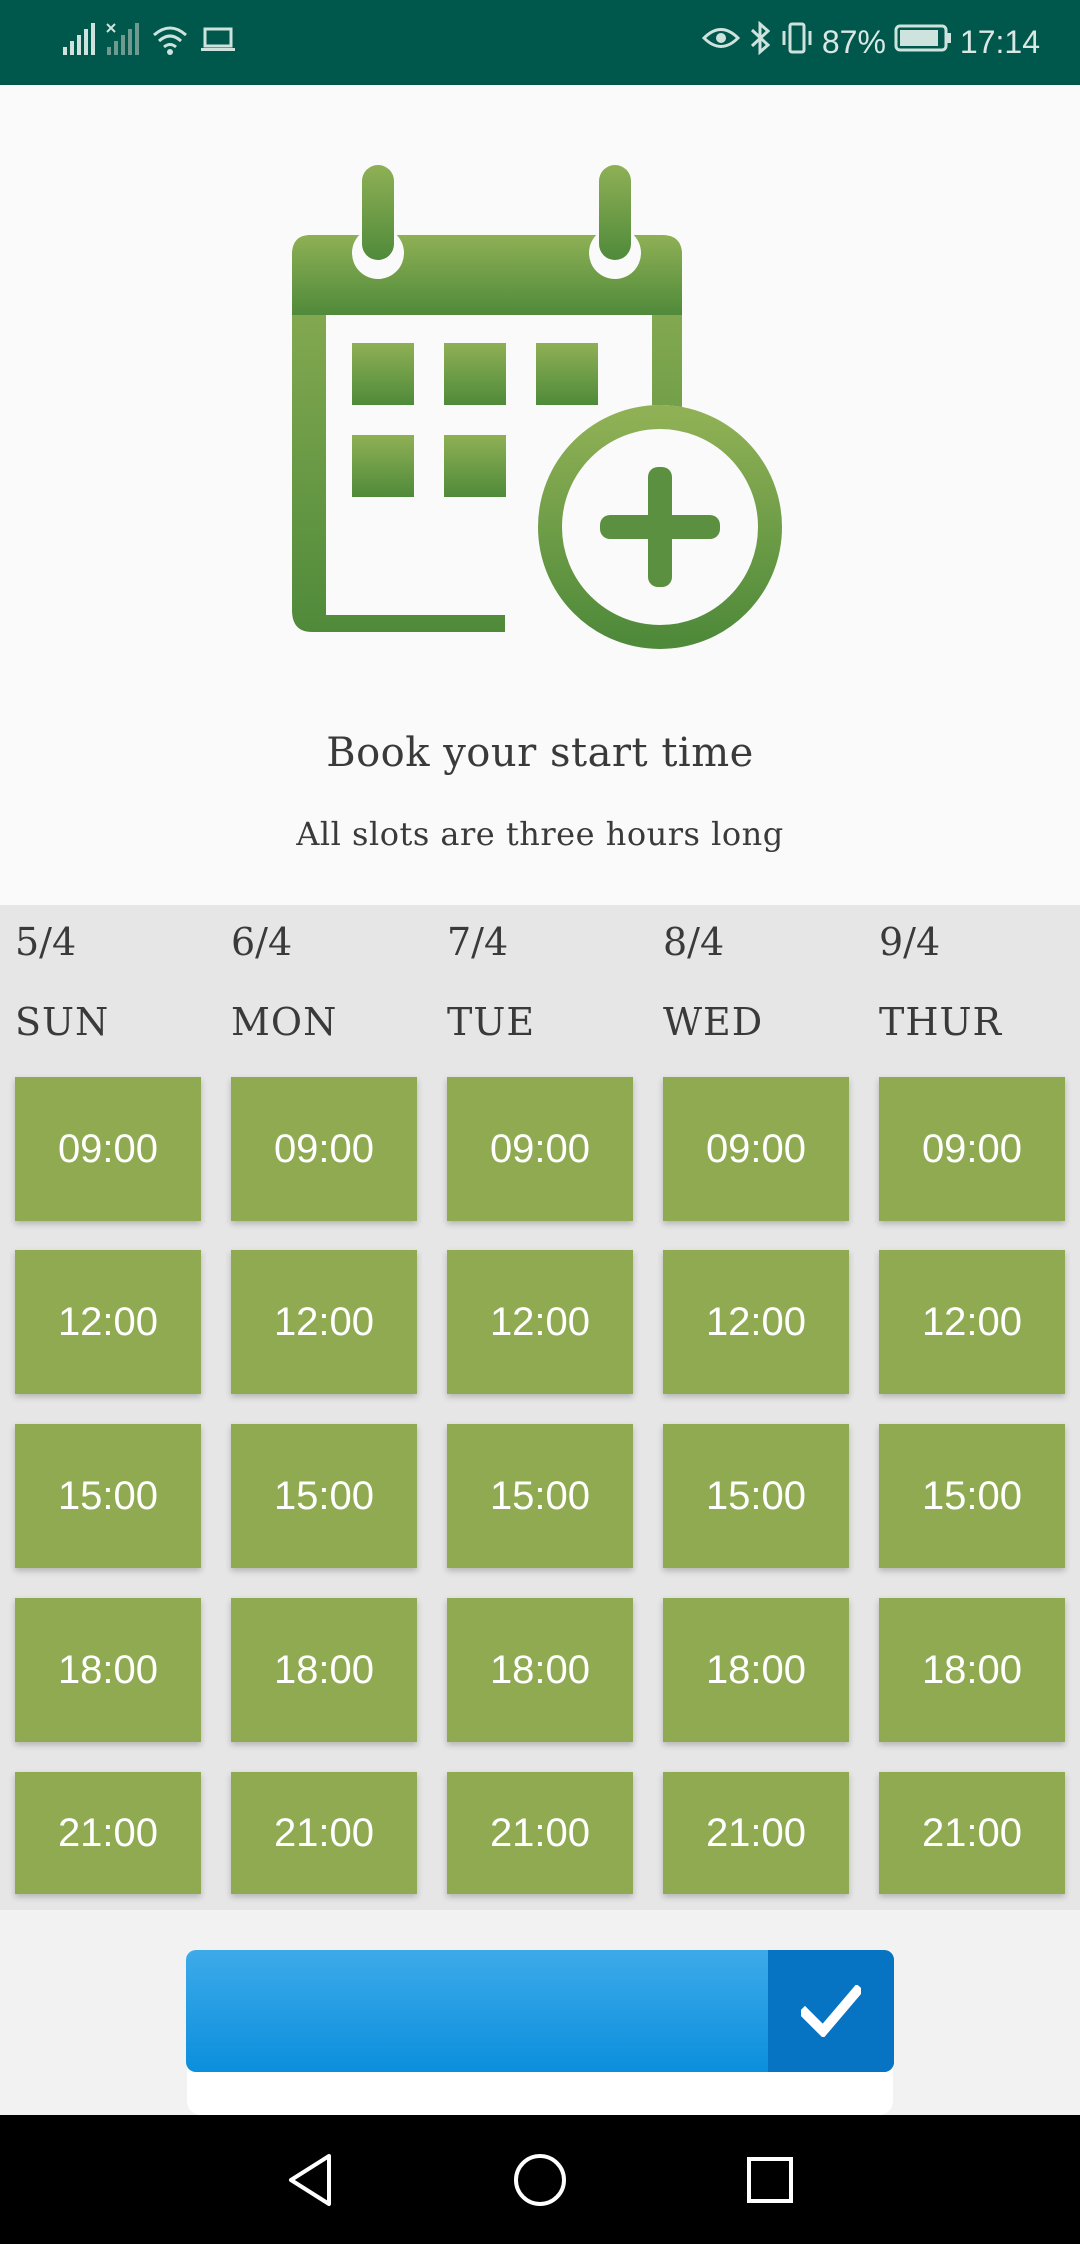 The height and width of the screenshot is (2244, 1080). What do you see at coordinates (923, 42) in the screenshot?
I see `battery-icon` at bounding box center [923, 42].